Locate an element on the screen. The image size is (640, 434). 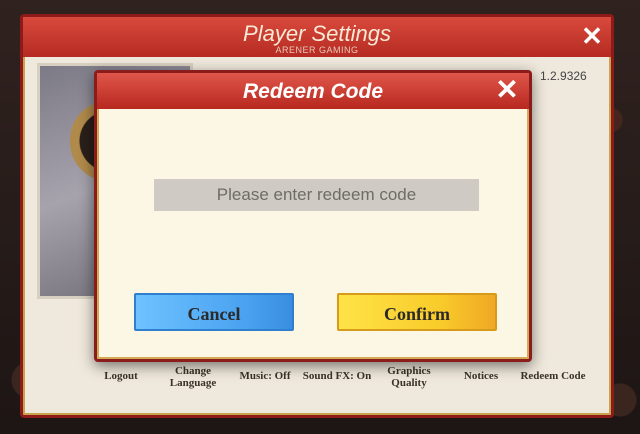
settings-title: Player Settings is located at coordinates (317, 33).